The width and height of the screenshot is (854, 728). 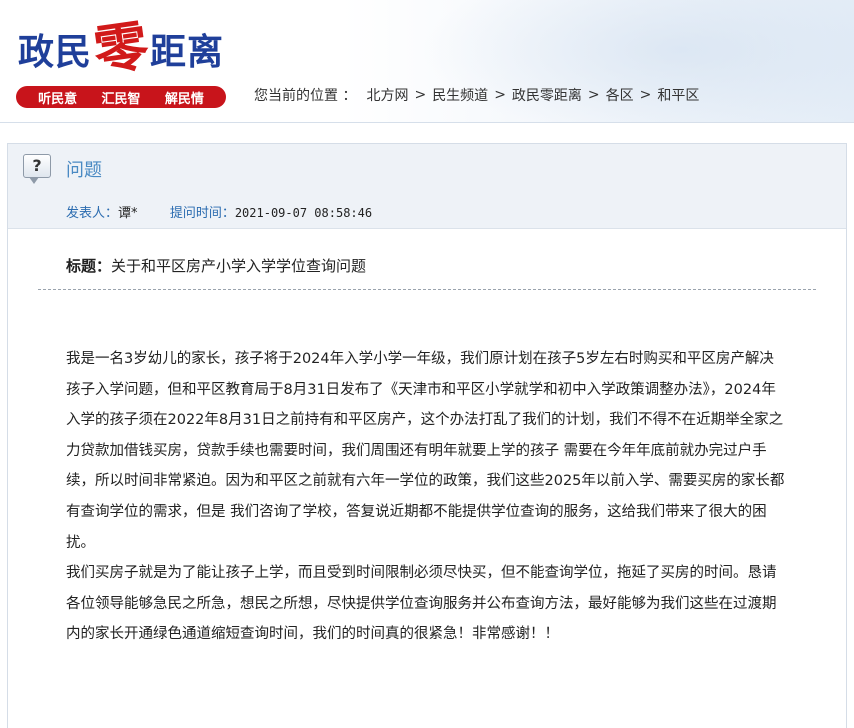 I want to click on logo-text-accent: 零, so click(x=121, y=48).